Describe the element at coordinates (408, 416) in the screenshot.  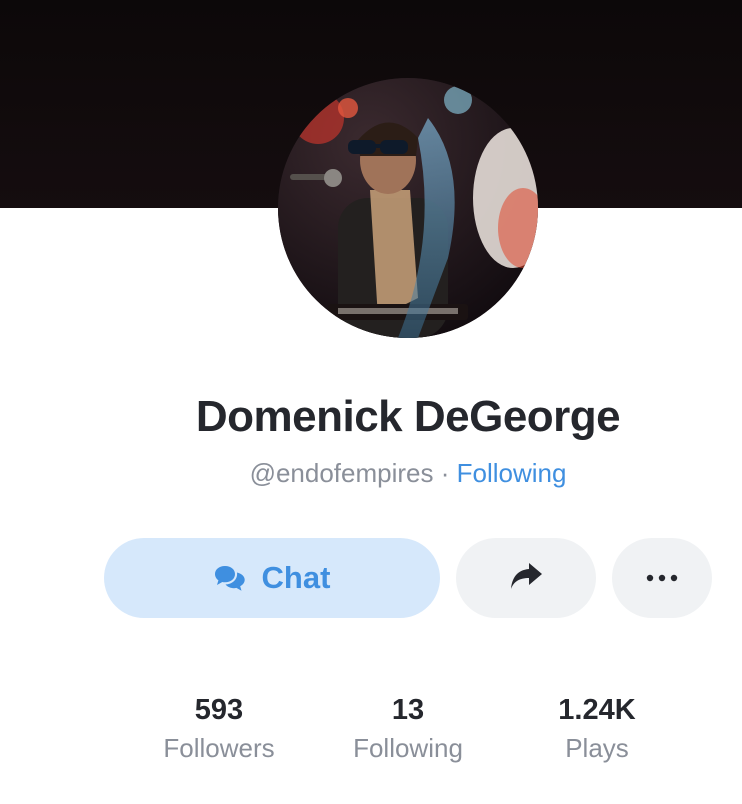
I see `profile-name: Domenick DeGeorge` at that location.